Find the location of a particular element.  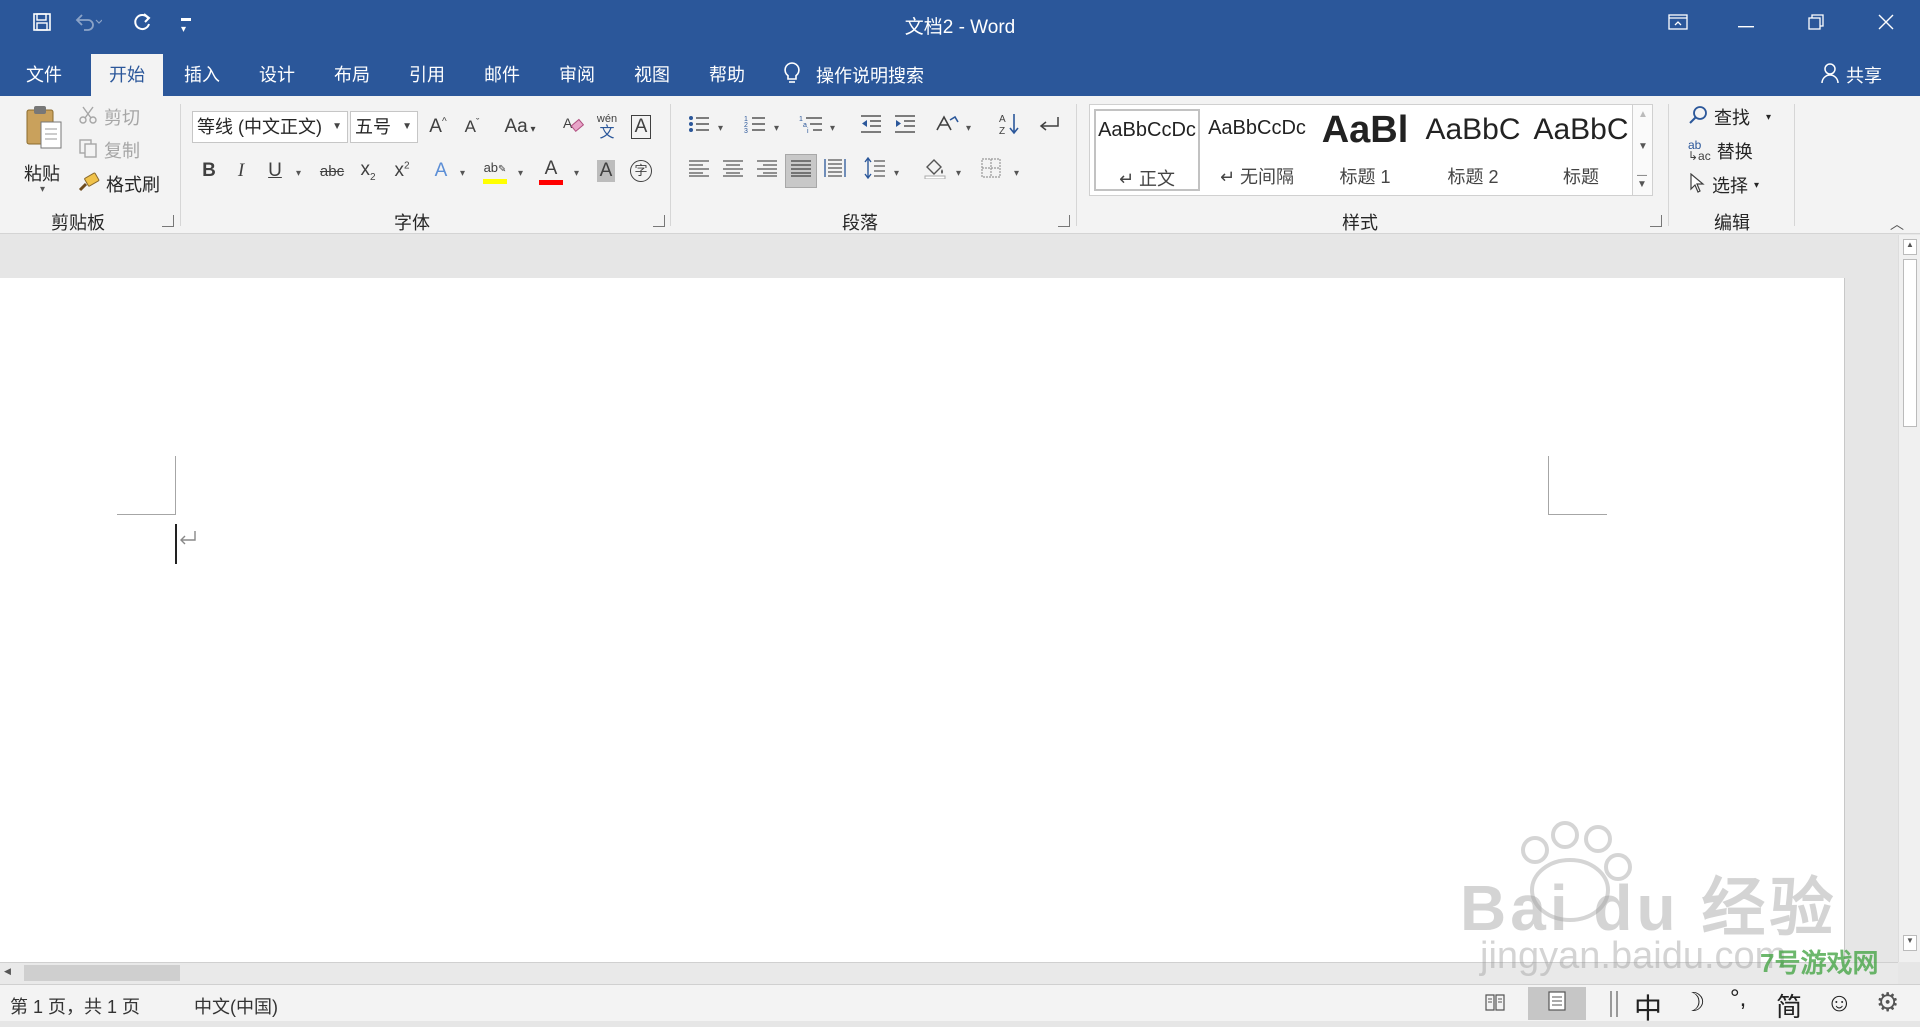

font-size-combo: 五号 ▼ is located at coordinates (384, 127).